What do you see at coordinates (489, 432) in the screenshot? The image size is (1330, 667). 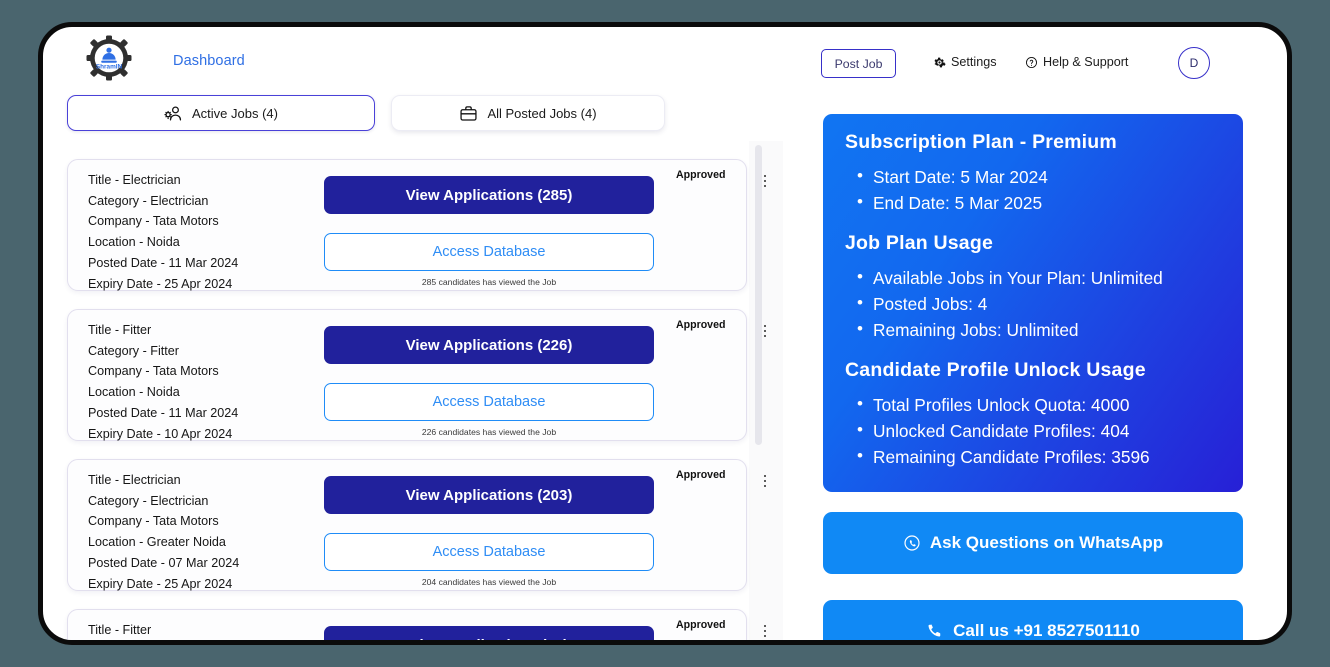 I see `candidates-viewed-note: 226 candidates has viewed the Job` at bounding box center [489, 432].